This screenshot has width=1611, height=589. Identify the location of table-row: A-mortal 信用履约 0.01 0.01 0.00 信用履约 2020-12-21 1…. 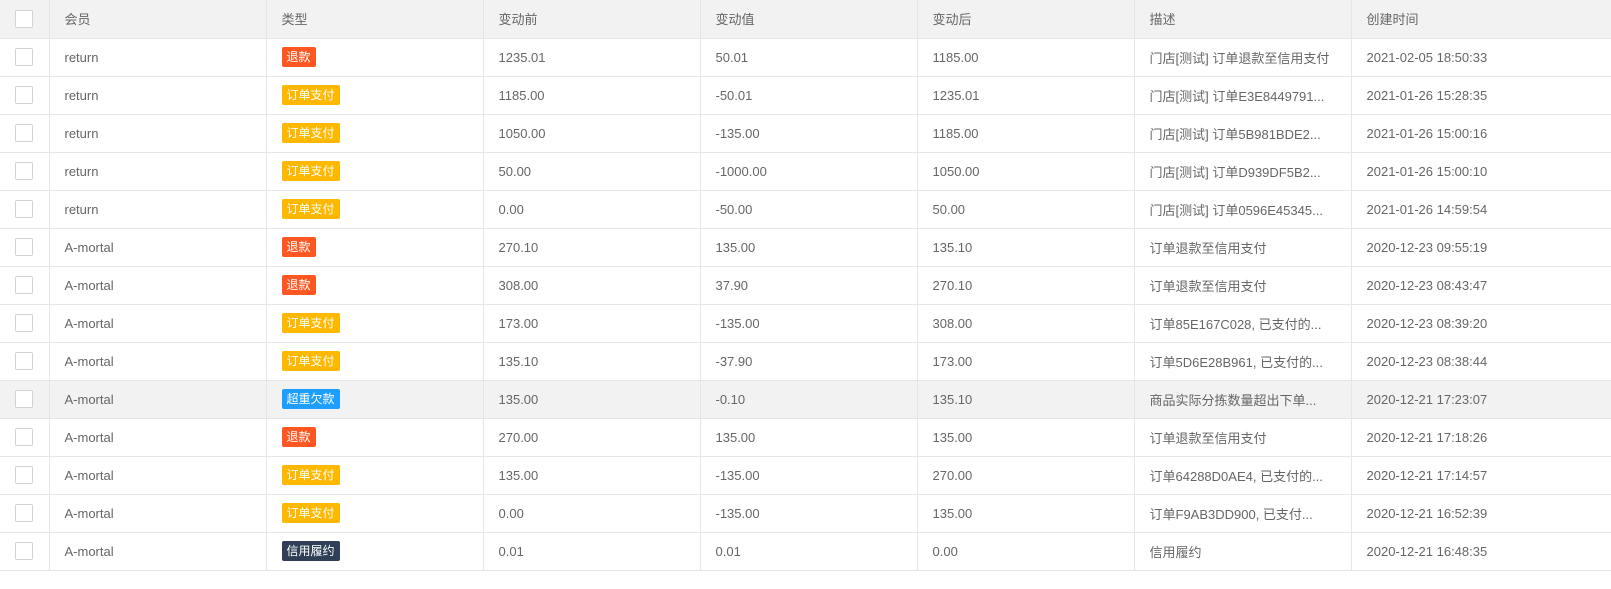
(805, 551).